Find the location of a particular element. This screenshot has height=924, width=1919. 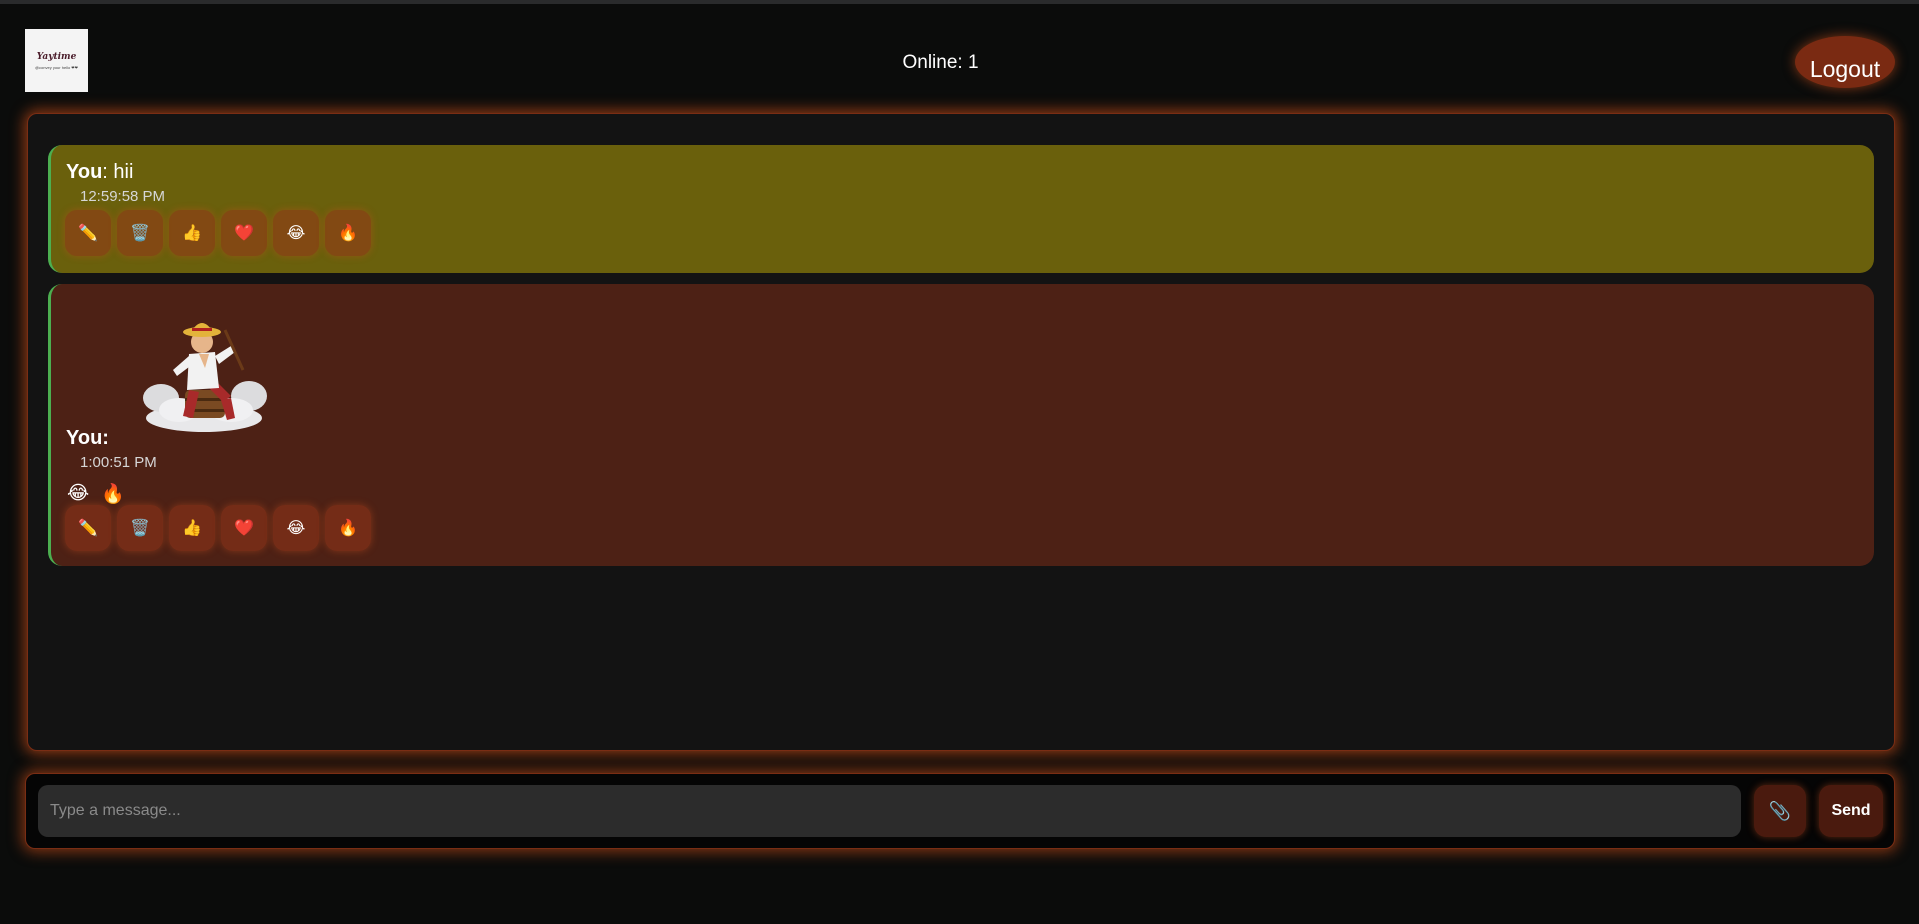

message-reactions: 😂 🔥 is located at coordinates (96, 494).